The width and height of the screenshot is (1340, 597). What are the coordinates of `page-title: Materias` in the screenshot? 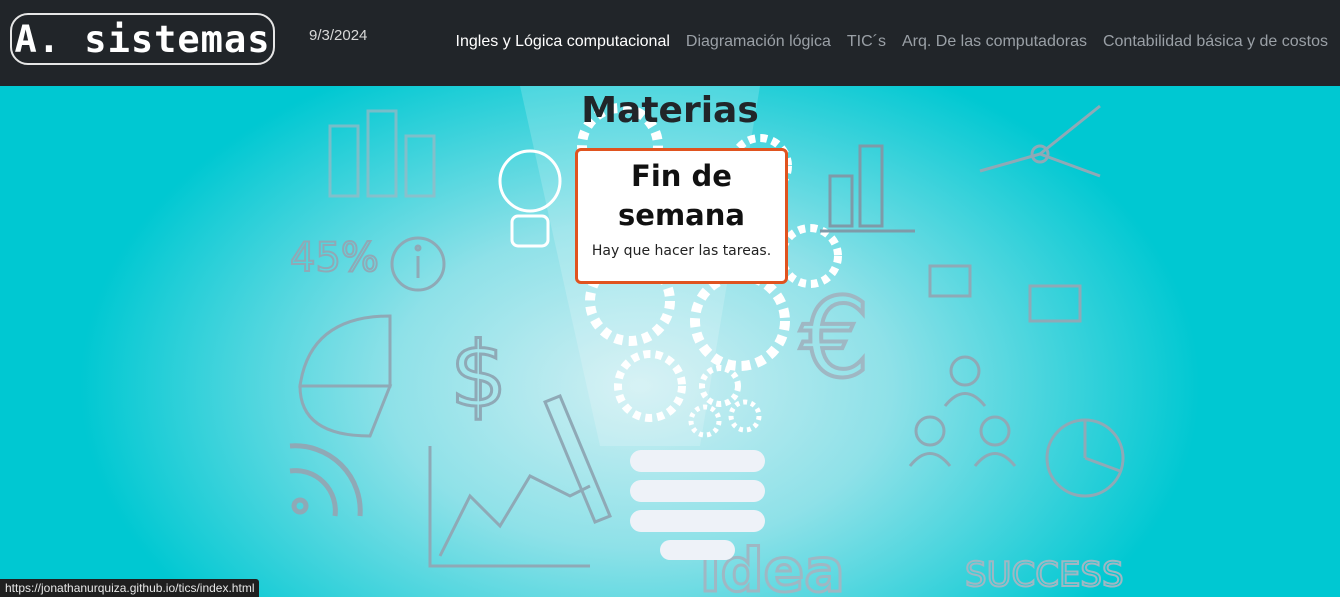 It's located at (670, 110).